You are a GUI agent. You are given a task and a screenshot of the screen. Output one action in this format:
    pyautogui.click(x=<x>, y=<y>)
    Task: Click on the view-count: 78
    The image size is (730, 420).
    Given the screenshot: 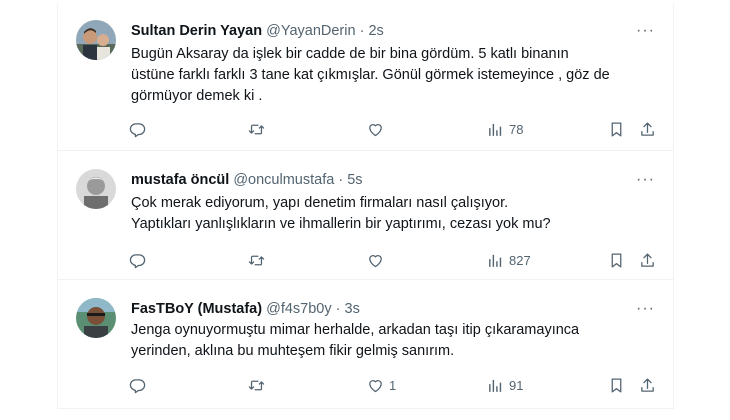 What is the action you would take?
    pyautogui.click(x=516, y=129)
    